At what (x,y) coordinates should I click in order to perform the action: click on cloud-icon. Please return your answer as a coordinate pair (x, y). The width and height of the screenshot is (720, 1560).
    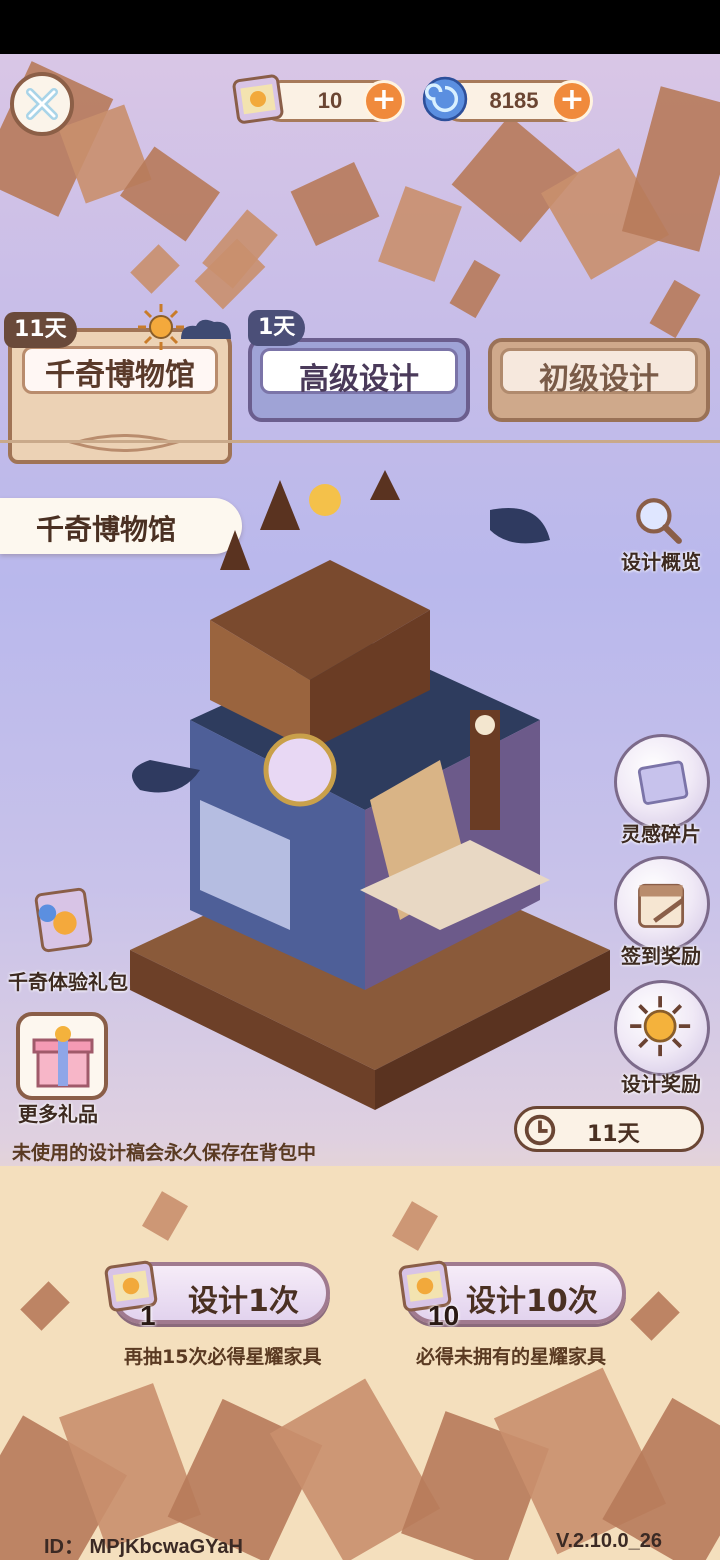
    Looking at the image, I should click on (206, 329).